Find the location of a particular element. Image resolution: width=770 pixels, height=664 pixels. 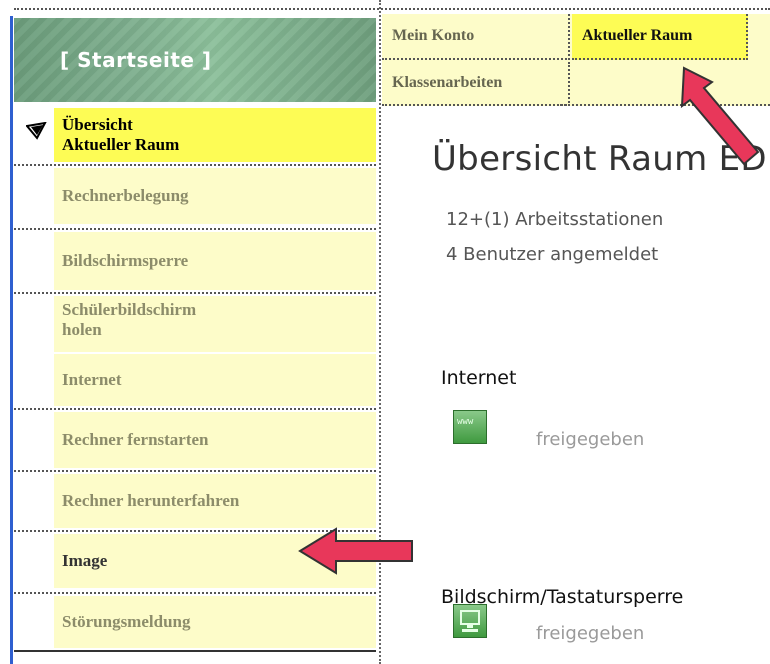

logged-in-users: 4 Benutzer angemeldet is located at coordinates (552, 254).